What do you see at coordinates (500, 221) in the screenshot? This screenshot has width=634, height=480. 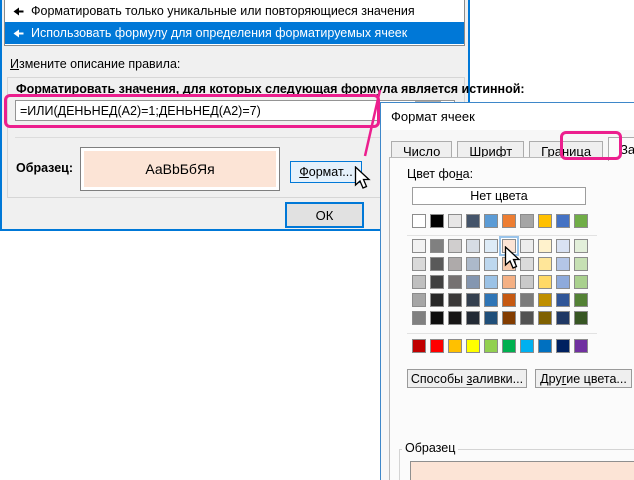 I see `theme-color-row` at bounding box center [500, 221].